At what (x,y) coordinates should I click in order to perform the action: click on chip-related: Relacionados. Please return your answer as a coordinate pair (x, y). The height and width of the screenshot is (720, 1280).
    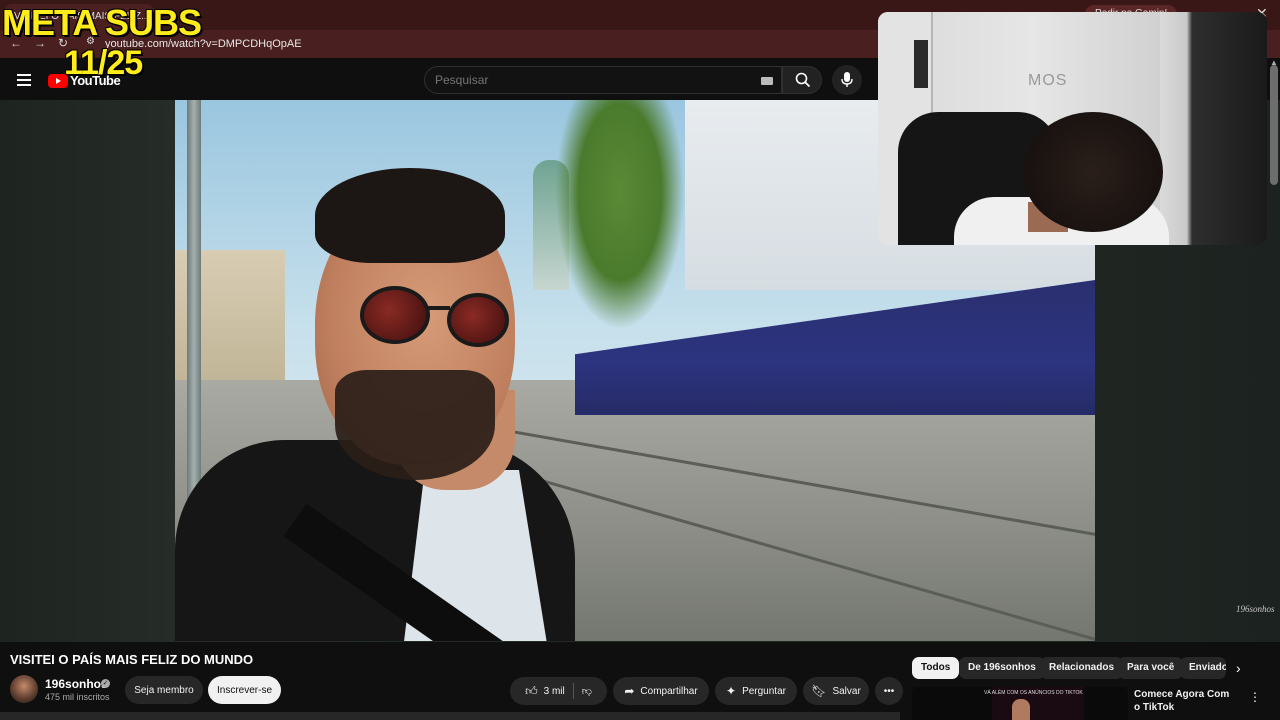
    Looking at the image, I should click on (1082, 668).